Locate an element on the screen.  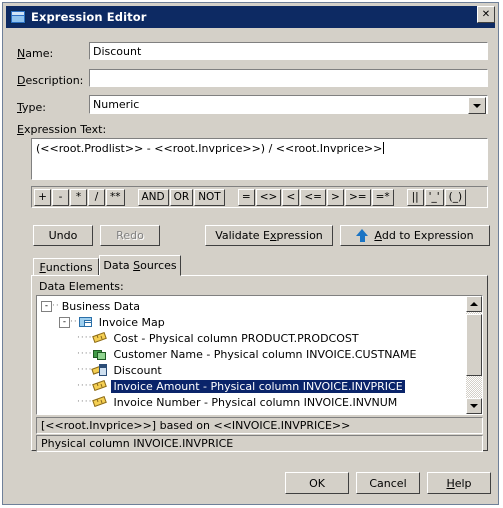
validate-expression-button: Validate Ex pression is located at coordinates (269, 235).